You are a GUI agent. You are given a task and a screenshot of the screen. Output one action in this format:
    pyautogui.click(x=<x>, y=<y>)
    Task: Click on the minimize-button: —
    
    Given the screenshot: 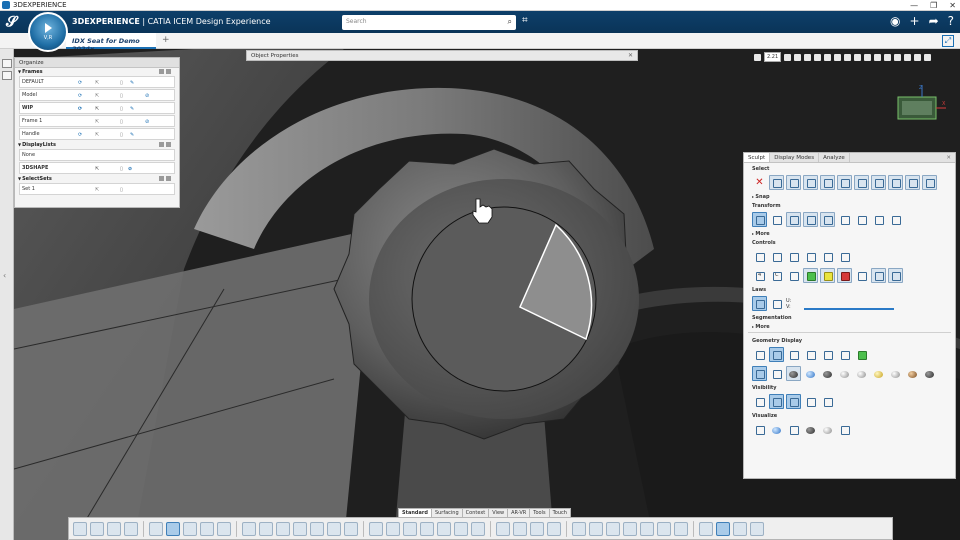 What is the action you would take?
    pyautogui.click(x=914, y=5)
    